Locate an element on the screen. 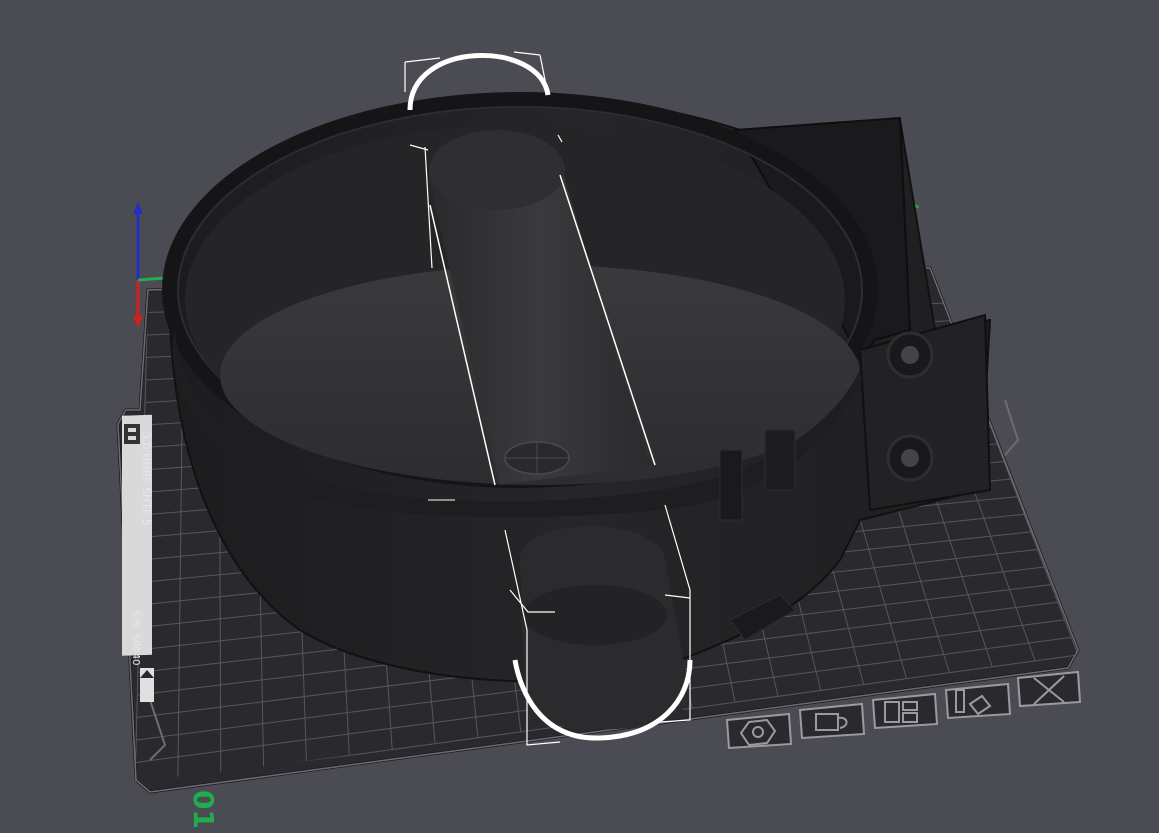 This screenshot has height=833, width=1159. nut-icon is located at coordinates (759, 731).